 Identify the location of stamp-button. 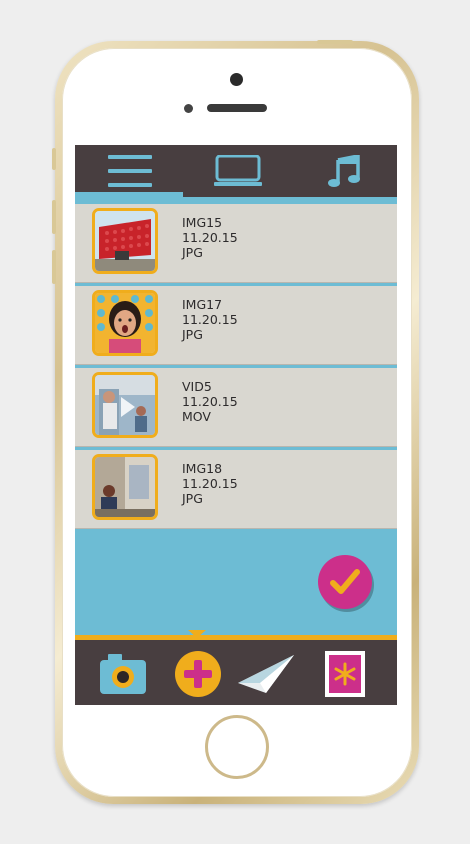
(345, 674).